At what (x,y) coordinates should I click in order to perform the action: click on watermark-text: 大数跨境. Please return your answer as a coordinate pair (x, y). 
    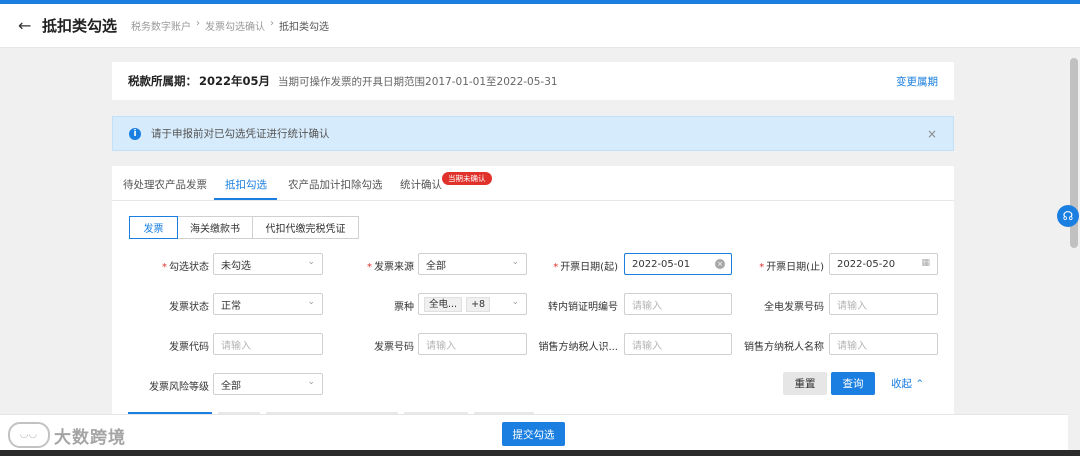
    Looking at the image, I should click on (90, 437).